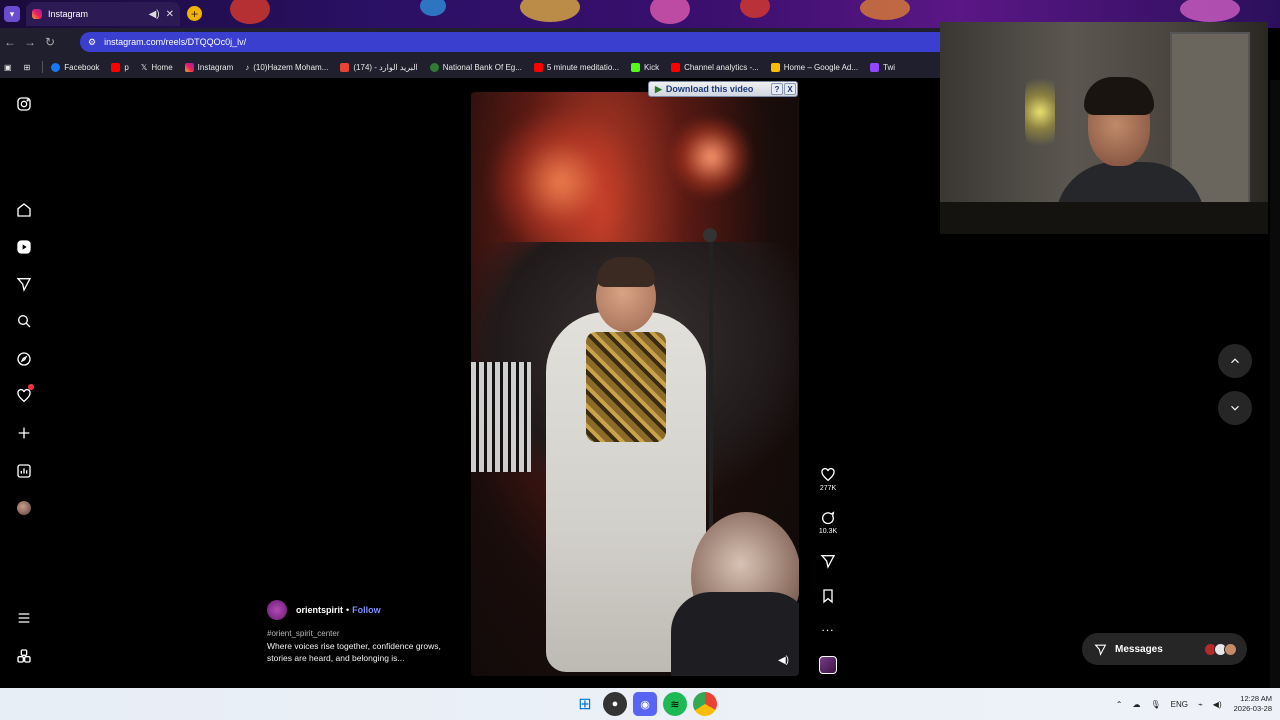  What do you see at coordinates (1119, 704) in the screenshot?
I see `tray-overflow-icon: ⌃` at bounding box center [1119, 704].